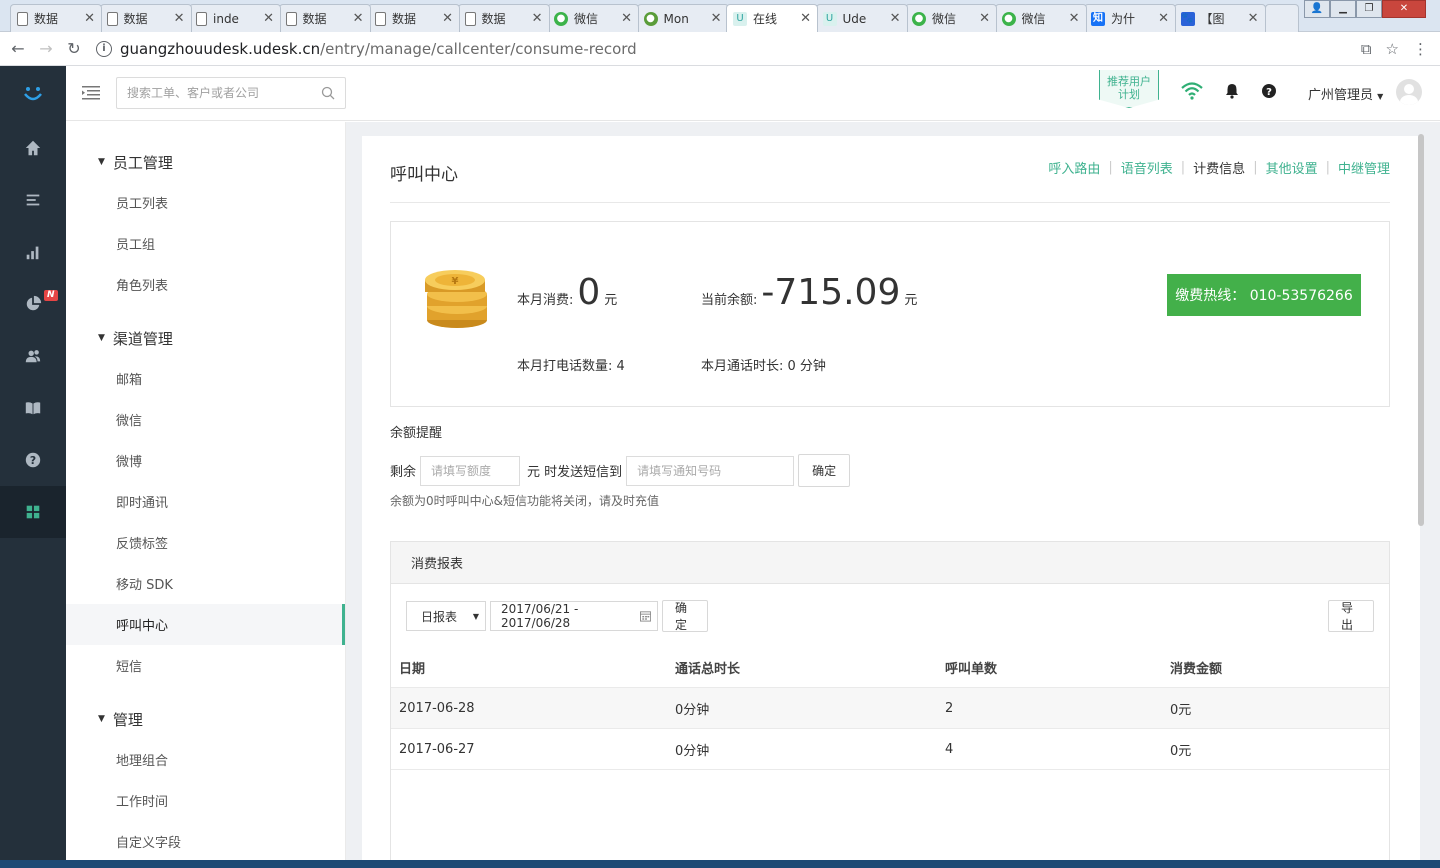 The image size is (1440, 868). I want to click on sidebar-item: 员工组, so click(205, 243).